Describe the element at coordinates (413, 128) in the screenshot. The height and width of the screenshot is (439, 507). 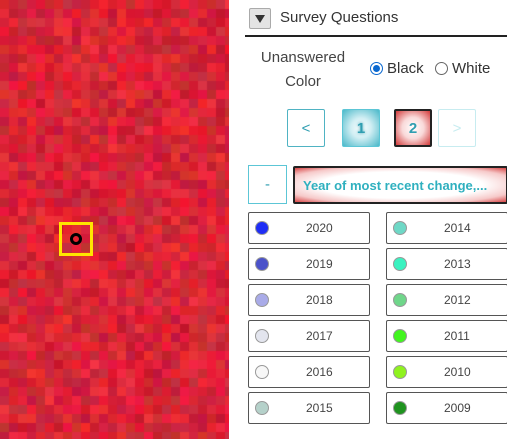
I see `page-2-button: 2` at that location.